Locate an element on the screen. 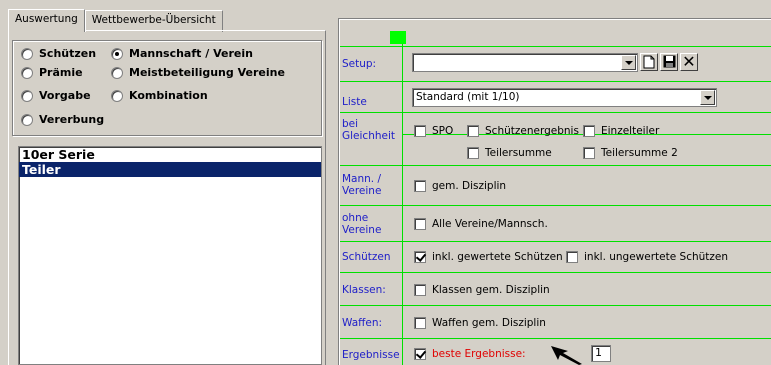 The image size is (771, 365). radio-mannschaft-verein: Mannschaft / Verein is located at coordinates (182, 53).